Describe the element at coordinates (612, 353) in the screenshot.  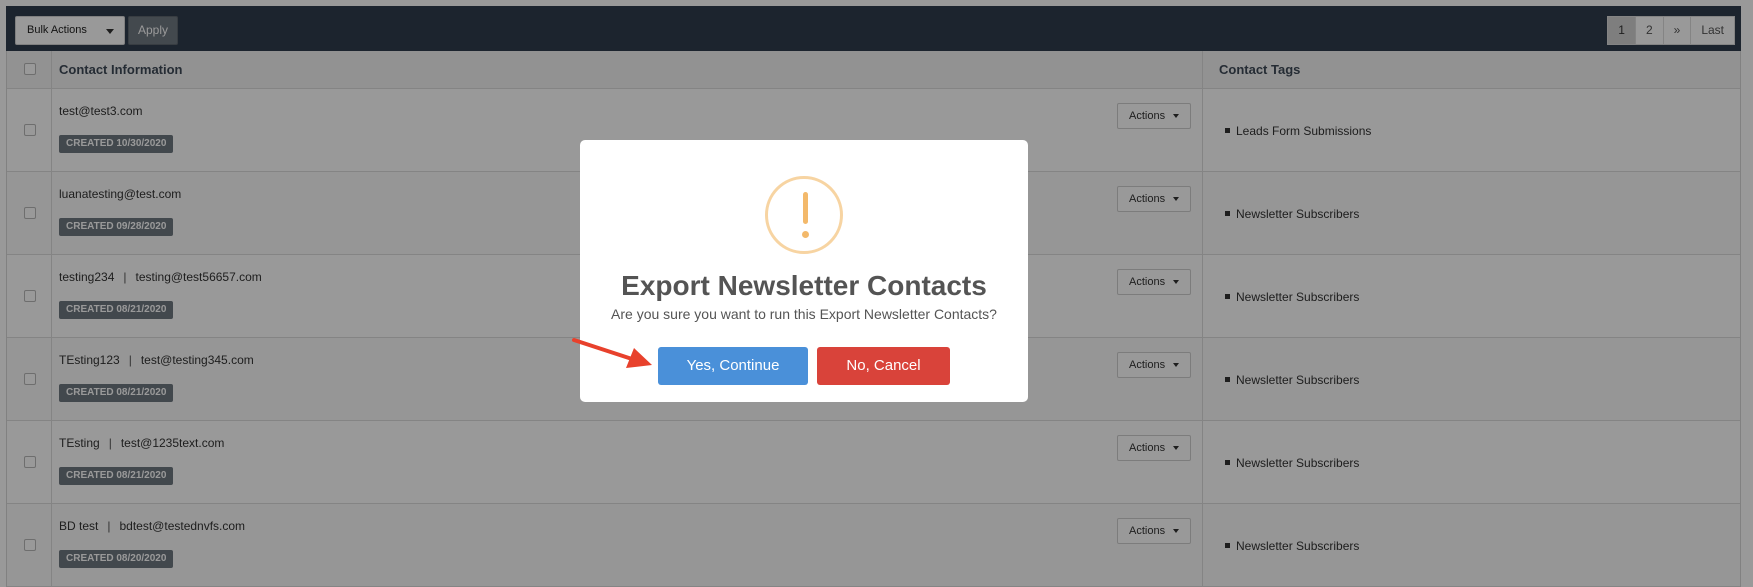
I see `annotation-arrow-icon` at that location.